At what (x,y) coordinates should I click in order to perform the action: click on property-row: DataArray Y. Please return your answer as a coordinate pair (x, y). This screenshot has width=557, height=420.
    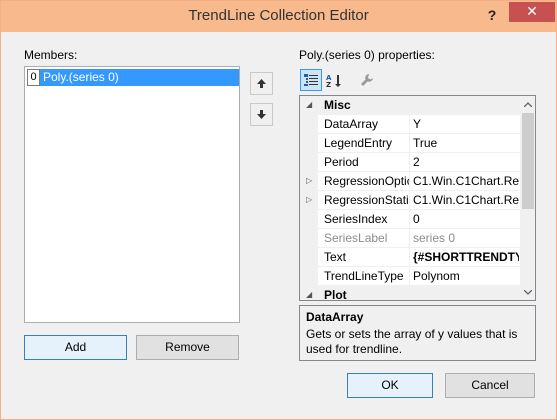
    Looking at the image, I should click on (410, 124).